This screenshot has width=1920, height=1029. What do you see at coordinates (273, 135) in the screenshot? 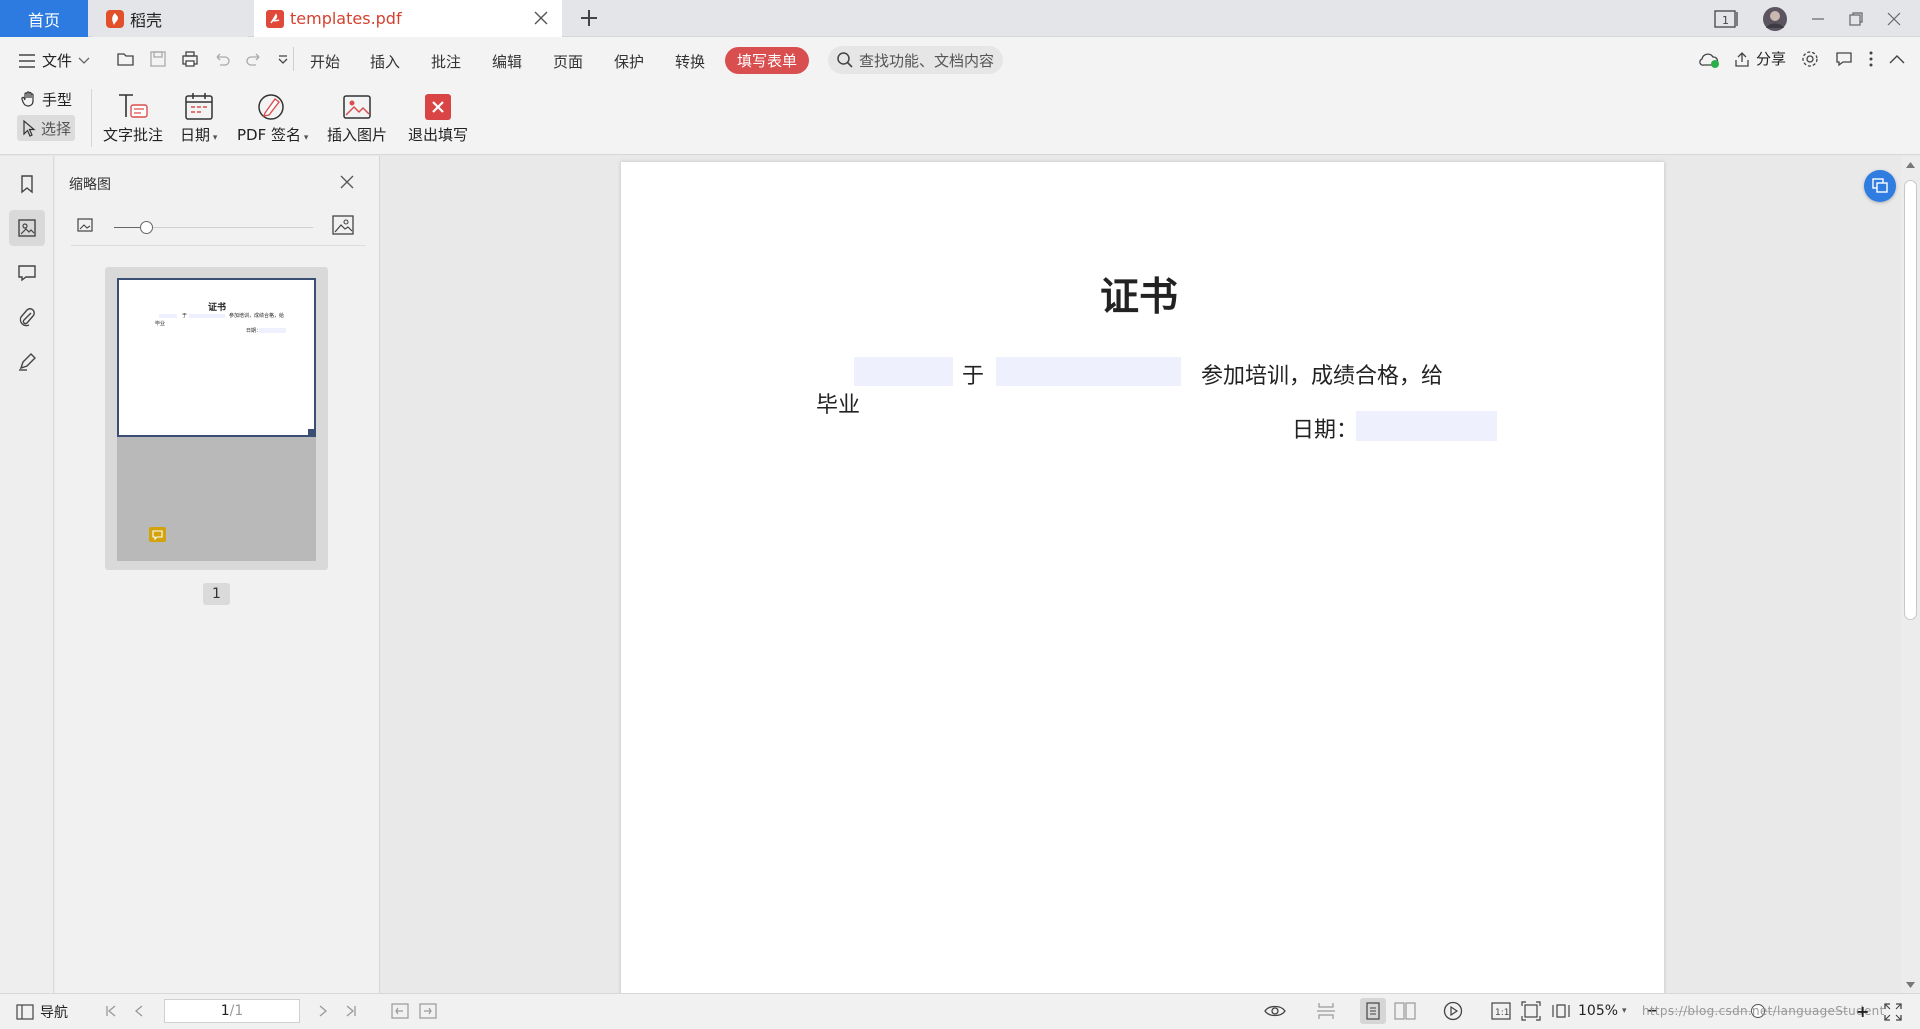
I see `pdf-sign-label: PDF 签名 ▾` at bounding box center [273, 135].